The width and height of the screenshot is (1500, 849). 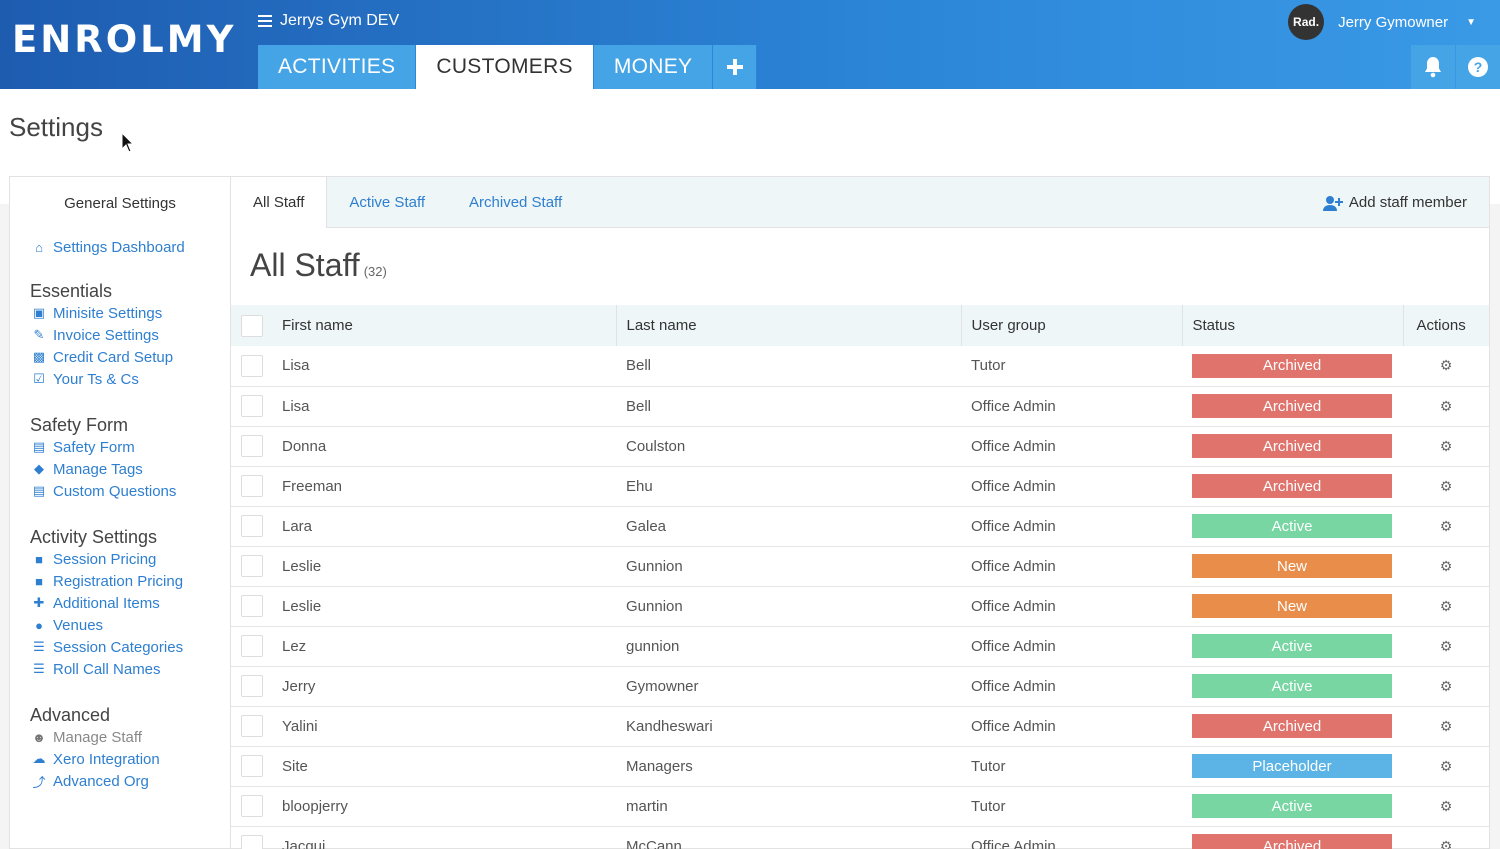 What do you see at coordinates (1394, 202) in the screenshot?
I see `add-staff-button: Add staff member` at bounding box center [1394, 202].